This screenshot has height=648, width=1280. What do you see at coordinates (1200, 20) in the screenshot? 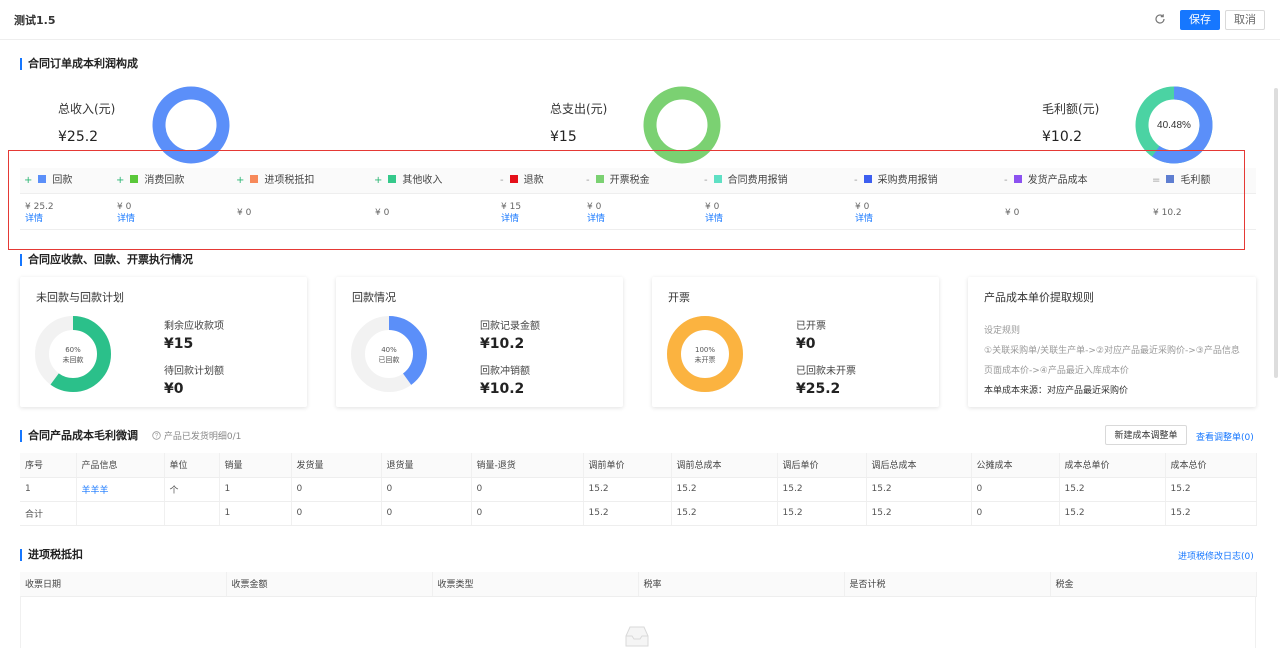
I see `save-button: 保存` at bounding box center [1200, 20].